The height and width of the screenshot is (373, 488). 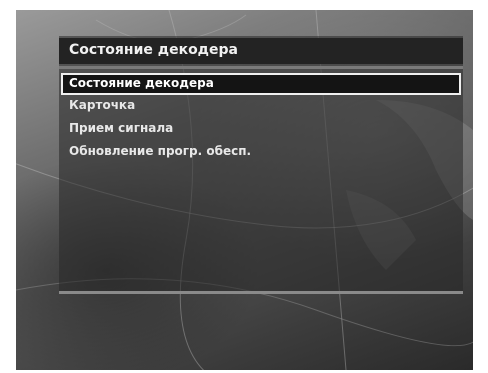 What do you see at coordinates (261, 84) in the screenshot?
I see `menu-item-decoder-status: Состояние декодера` at bounding box center [261, 84].